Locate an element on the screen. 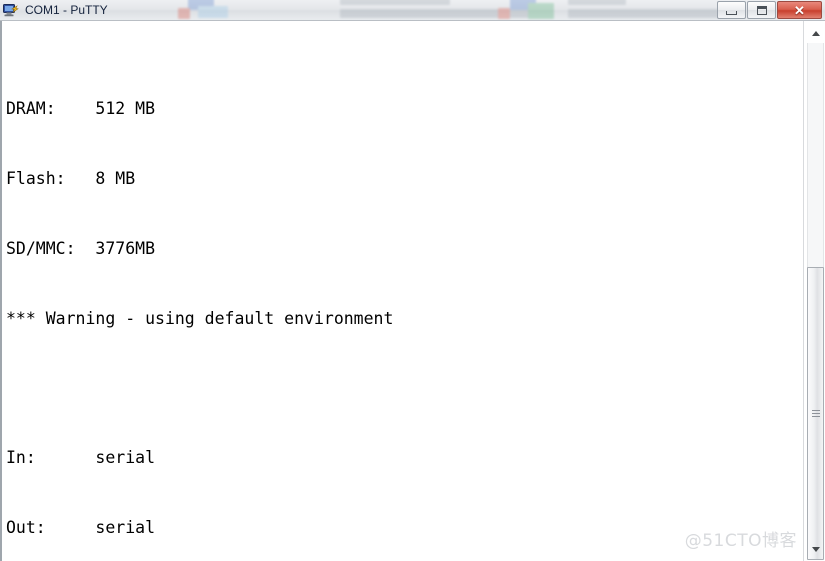  scrollbar-thumb is located at coordinates (815, 413).